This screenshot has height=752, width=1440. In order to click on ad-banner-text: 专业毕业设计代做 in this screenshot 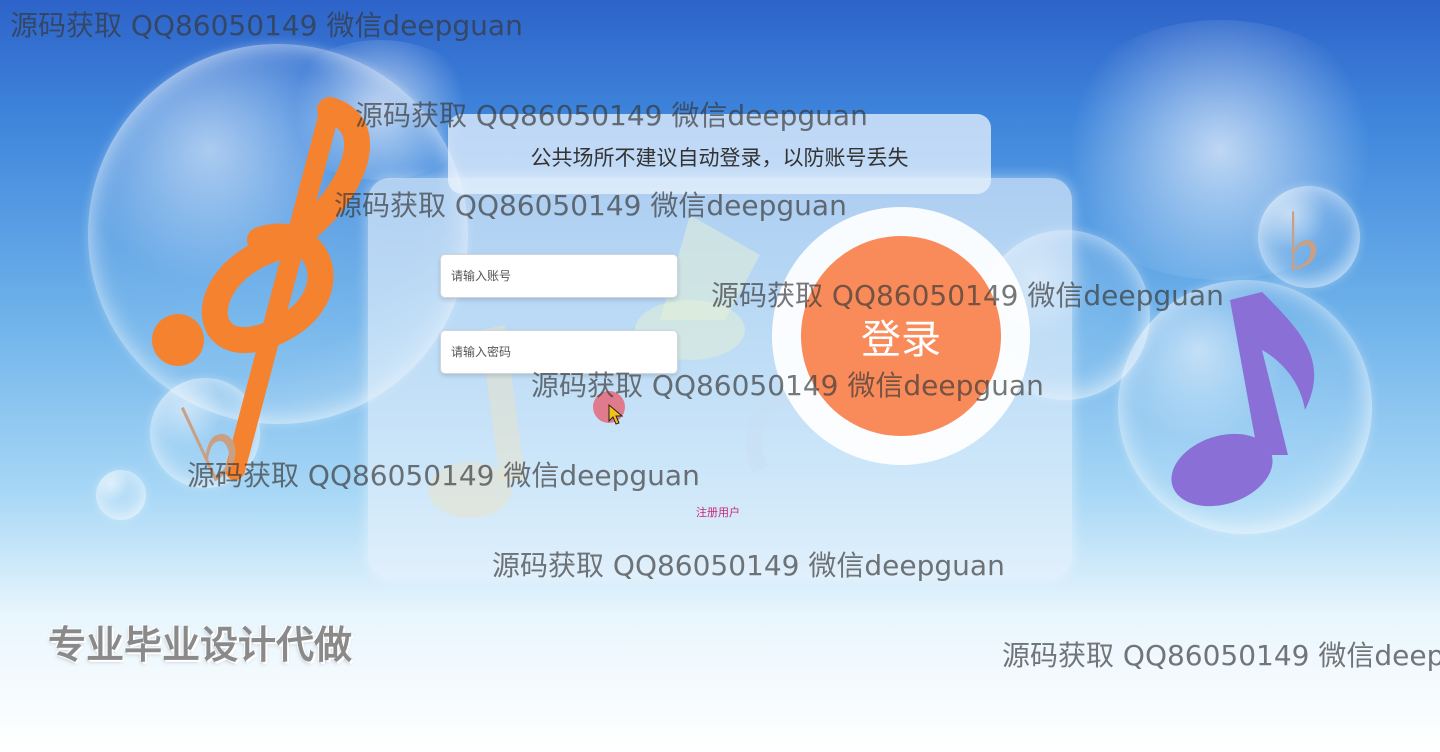, I will do `click(200, 645)`.